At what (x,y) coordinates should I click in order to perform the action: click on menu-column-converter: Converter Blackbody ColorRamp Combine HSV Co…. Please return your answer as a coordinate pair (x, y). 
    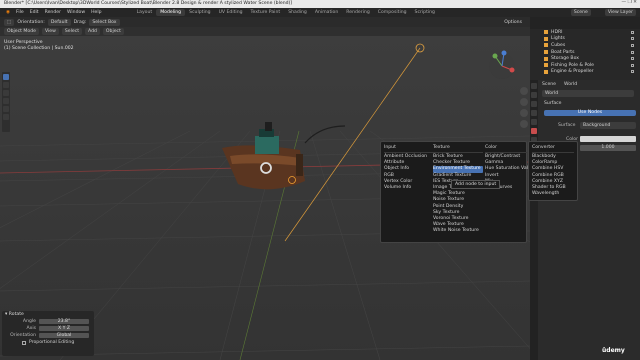
    Looking at the image, I should click on (553, 171).